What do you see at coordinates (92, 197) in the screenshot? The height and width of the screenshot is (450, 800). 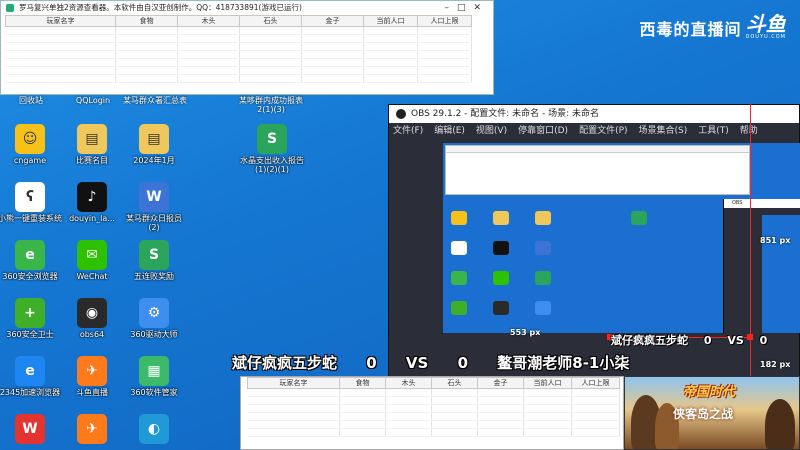 I see `tiktok-icon: ♪` at bounding box center [92, 197].